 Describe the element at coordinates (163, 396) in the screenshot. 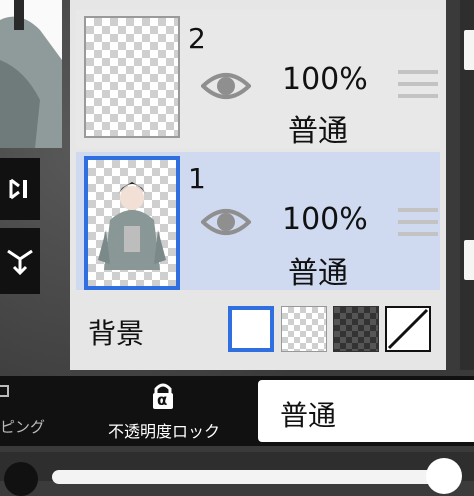

I see `lock-alpha-icon: α` at that location.